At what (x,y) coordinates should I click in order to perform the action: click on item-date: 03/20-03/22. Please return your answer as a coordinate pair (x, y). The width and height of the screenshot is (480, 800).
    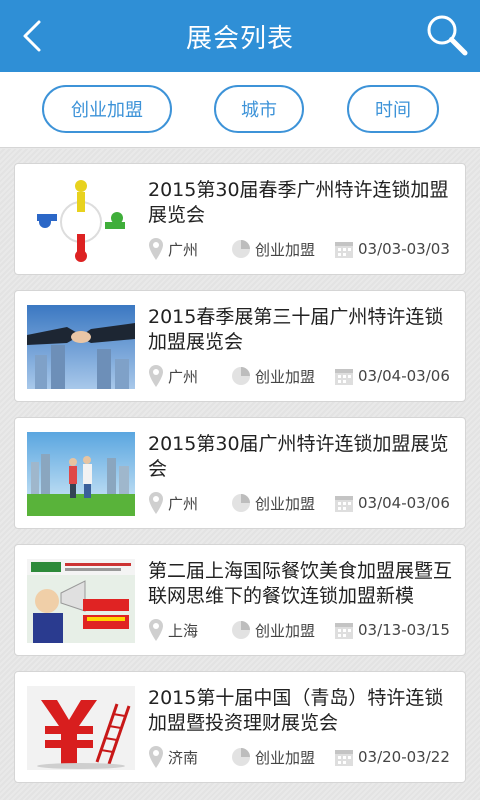
    Looking at the image, I should click on (404, 757).